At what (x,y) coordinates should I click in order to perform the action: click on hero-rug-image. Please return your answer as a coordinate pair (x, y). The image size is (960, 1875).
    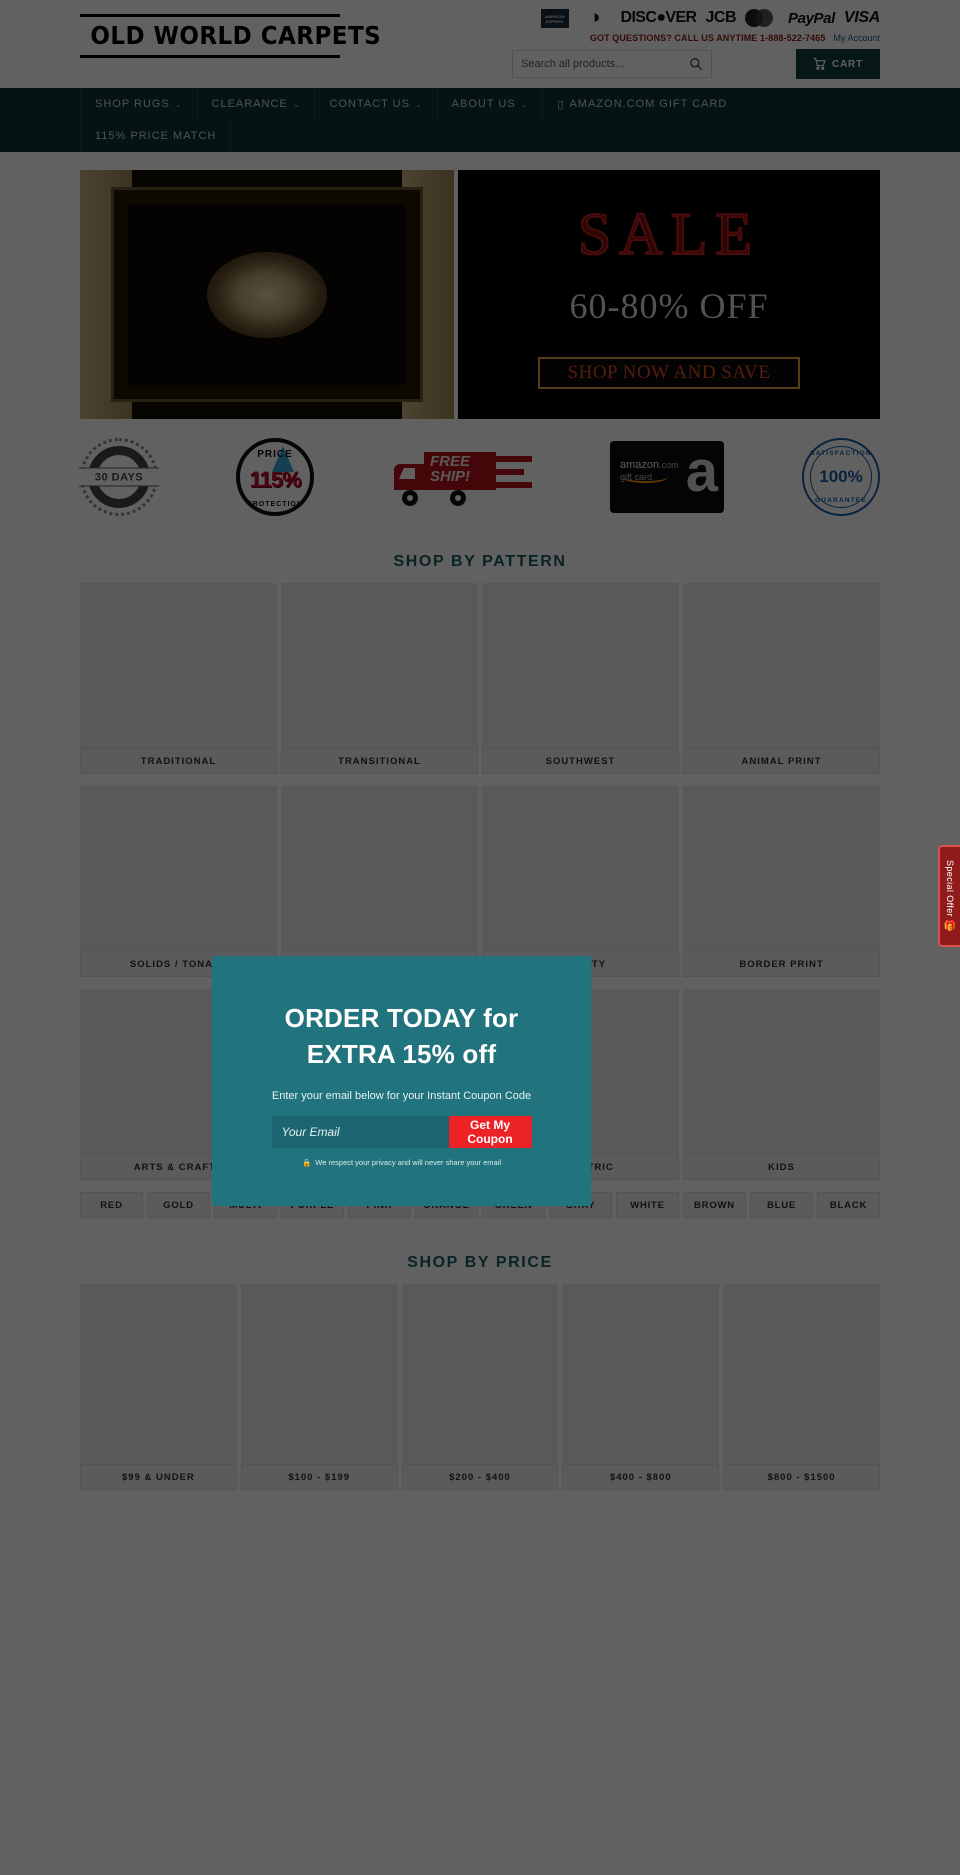
    Looking at the image, I should click on (267, 294).